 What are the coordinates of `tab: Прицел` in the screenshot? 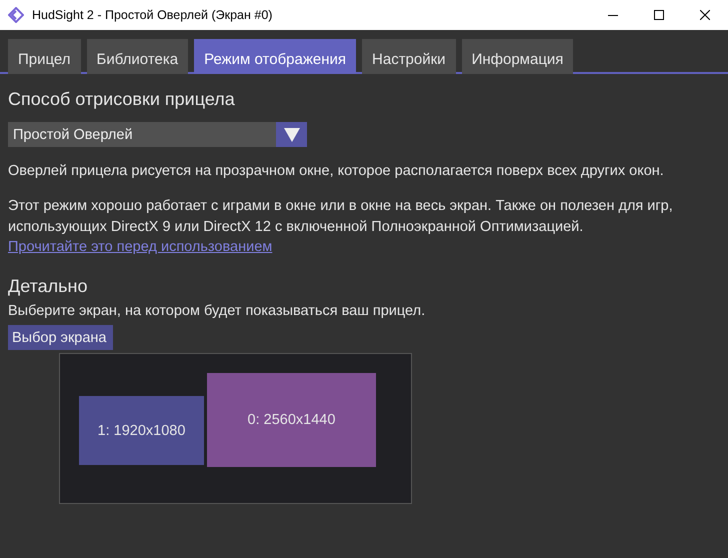 It's located at (44, 56).